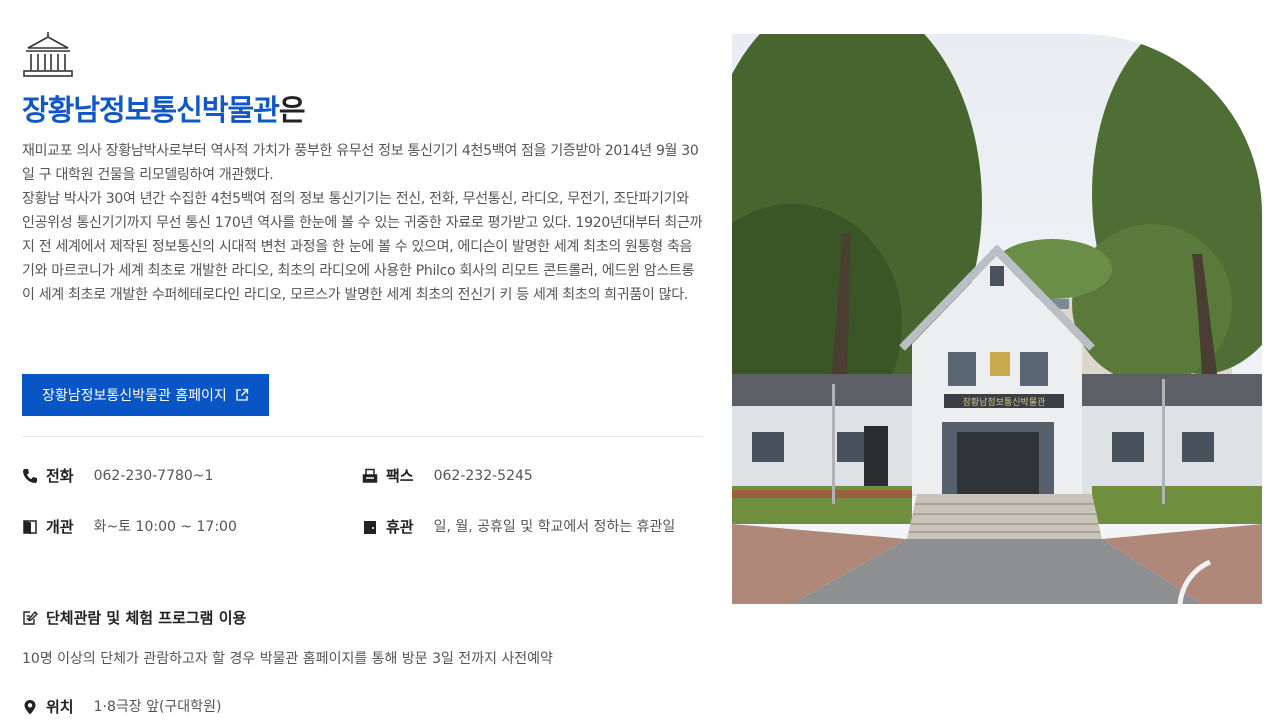 The image size is (1277, 727). What do you see at coordinates (165, 527) in the screenshot?
I see `hours-value: 화~토 10:00 ~ 17:00` at bounding box center [165, 527].